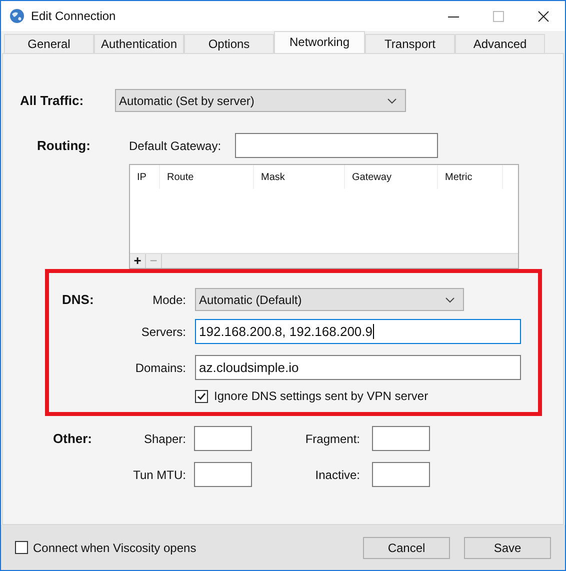 Image resolution: width=566 pixels, height=571 pixels. I want to click on field-label: Tun MTU:, so click(160, 475).